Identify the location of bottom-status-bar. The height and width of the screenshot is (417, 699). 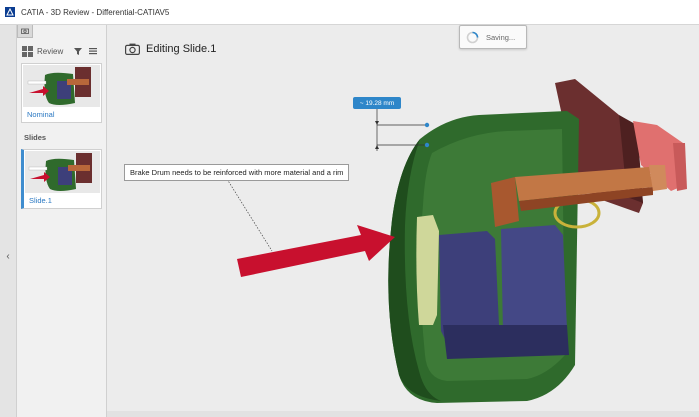
(403, 414).